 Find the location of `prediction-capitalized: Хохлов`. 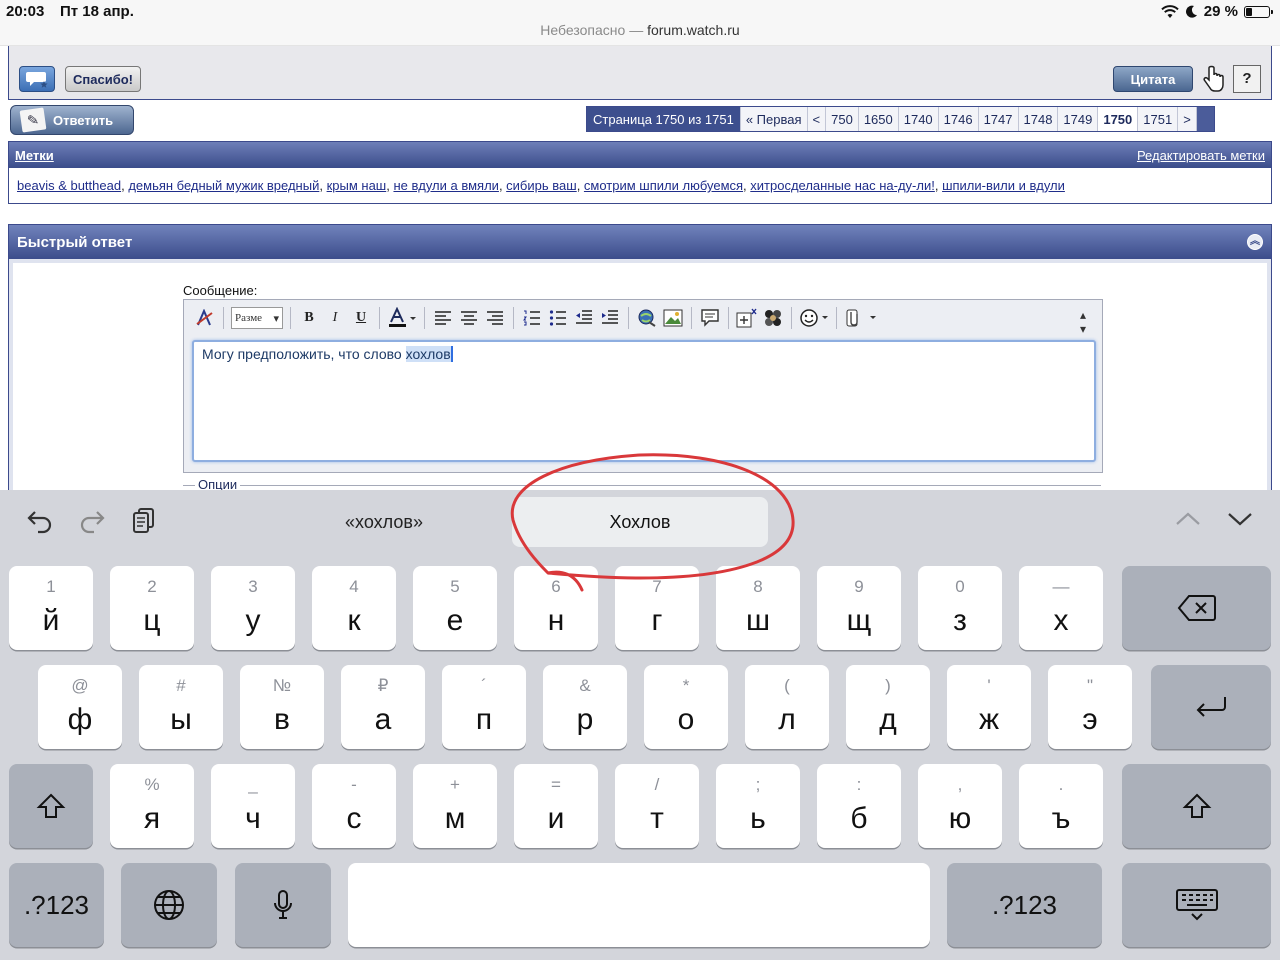

prediction-capitalized: Хохлов is located at coordinates (640, 522).